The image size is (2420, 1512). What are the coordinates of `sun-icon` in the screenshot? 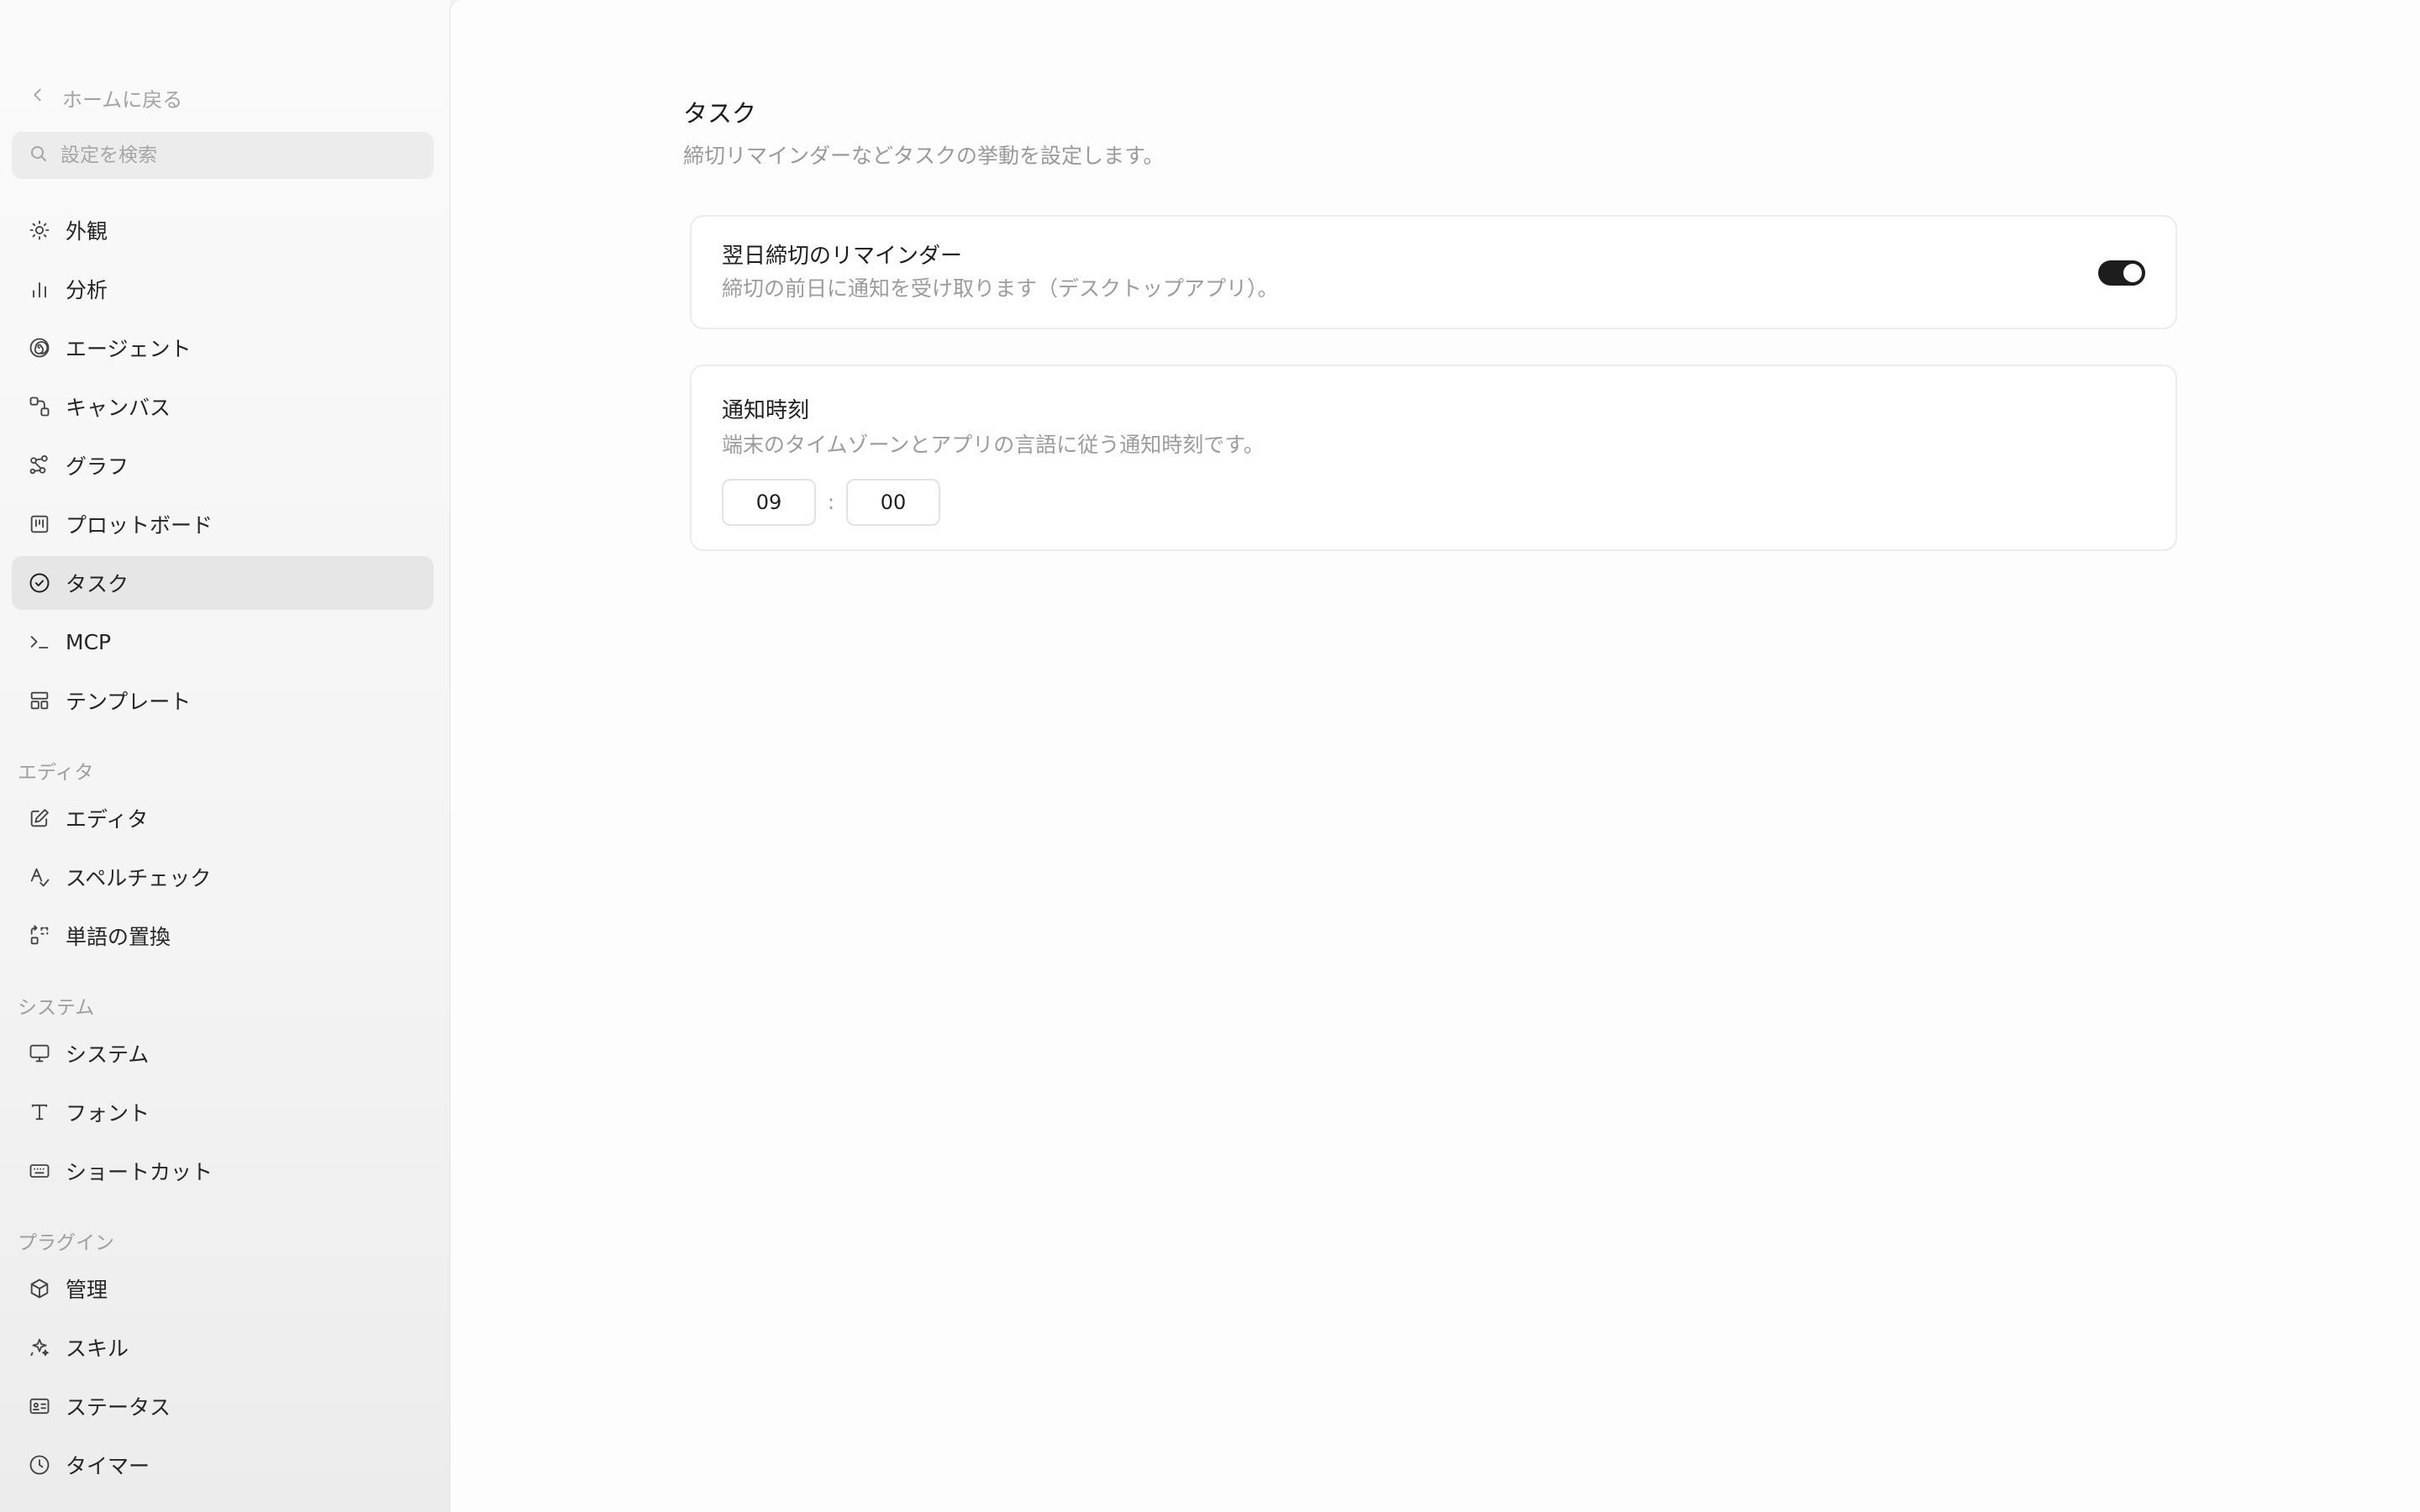 It's located at (39, 230).